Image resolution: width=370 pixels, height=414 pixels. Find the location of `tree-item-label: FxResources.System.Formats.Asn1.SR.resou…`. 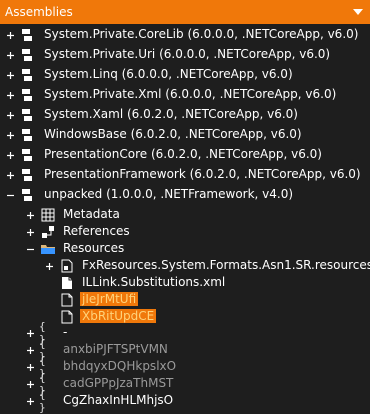

tree-item-label: FxResources.System.Formats.Asn1.SR.resou… is located at coordinates (226, 265).